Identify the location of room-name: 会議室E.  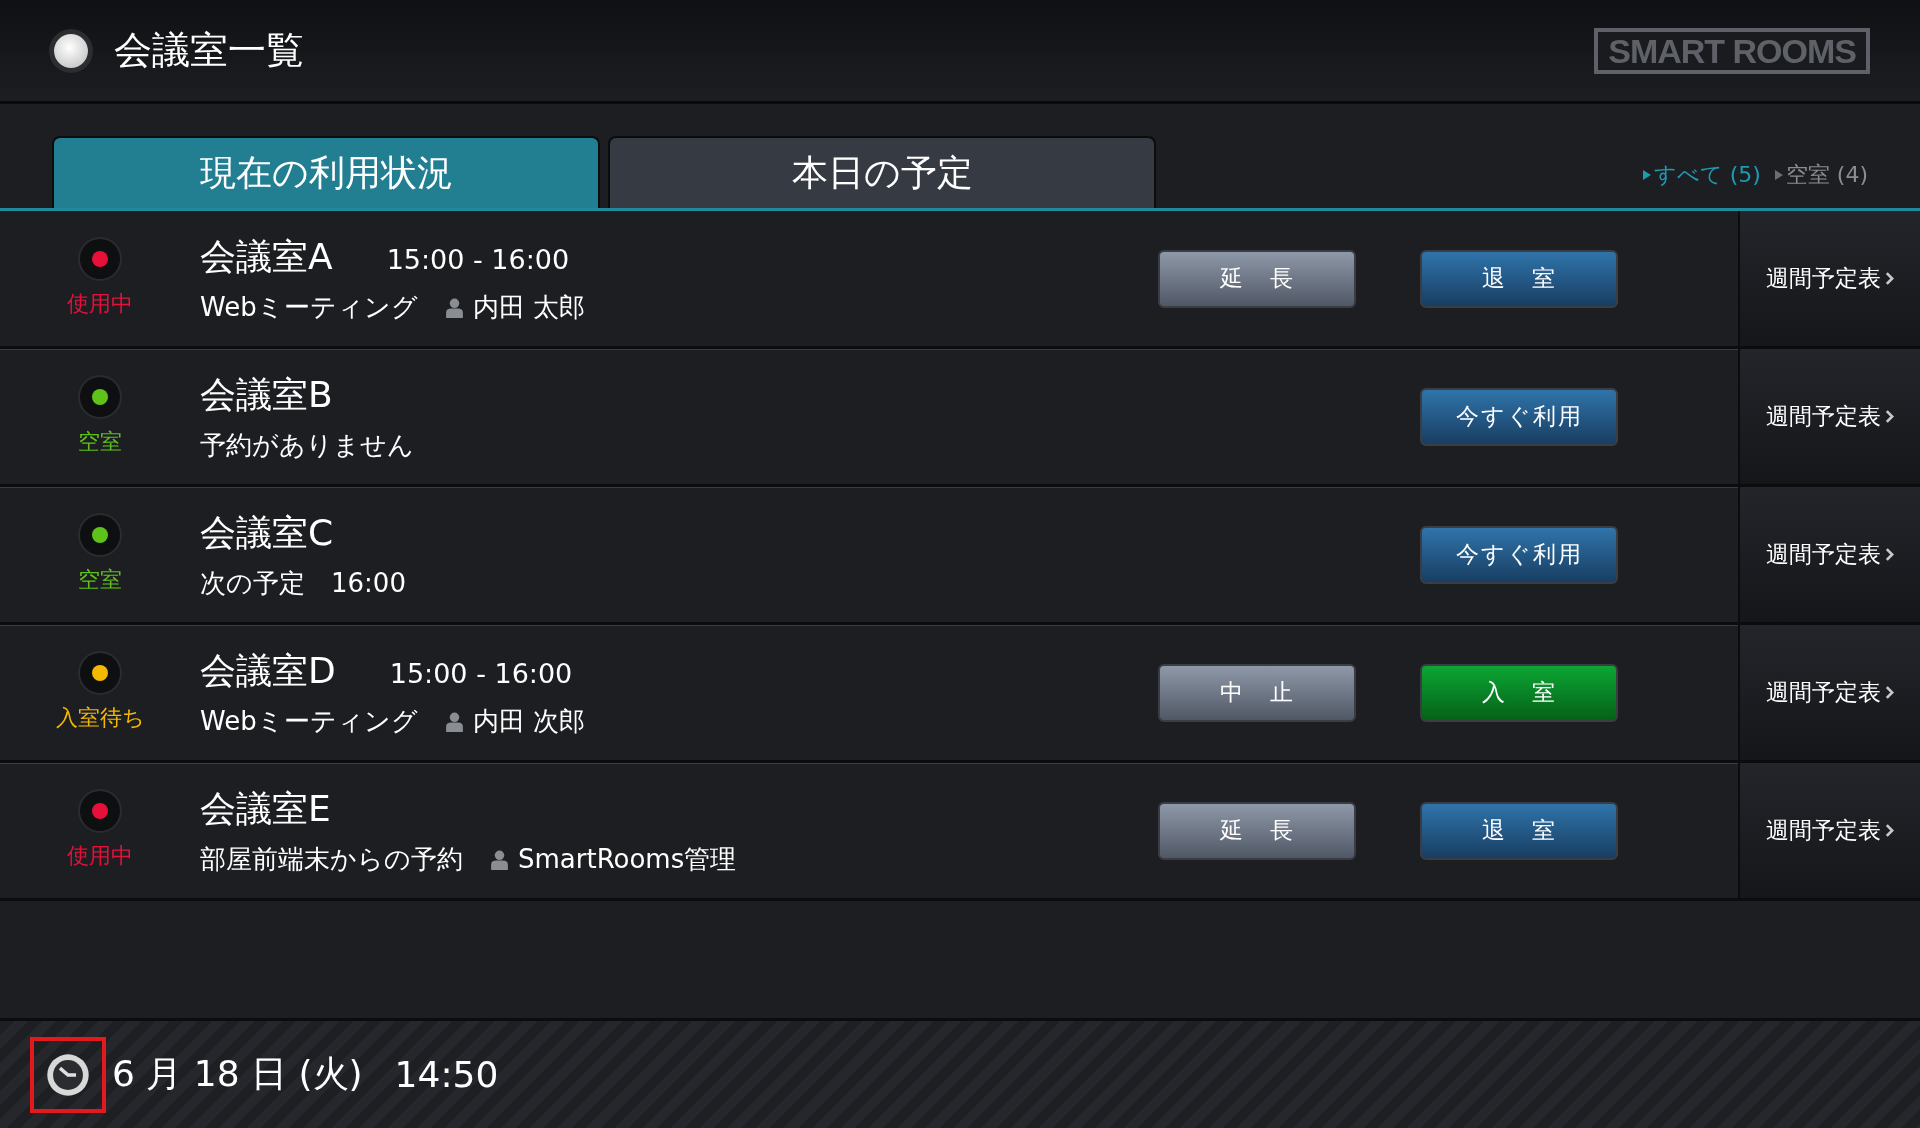
(265, 808).